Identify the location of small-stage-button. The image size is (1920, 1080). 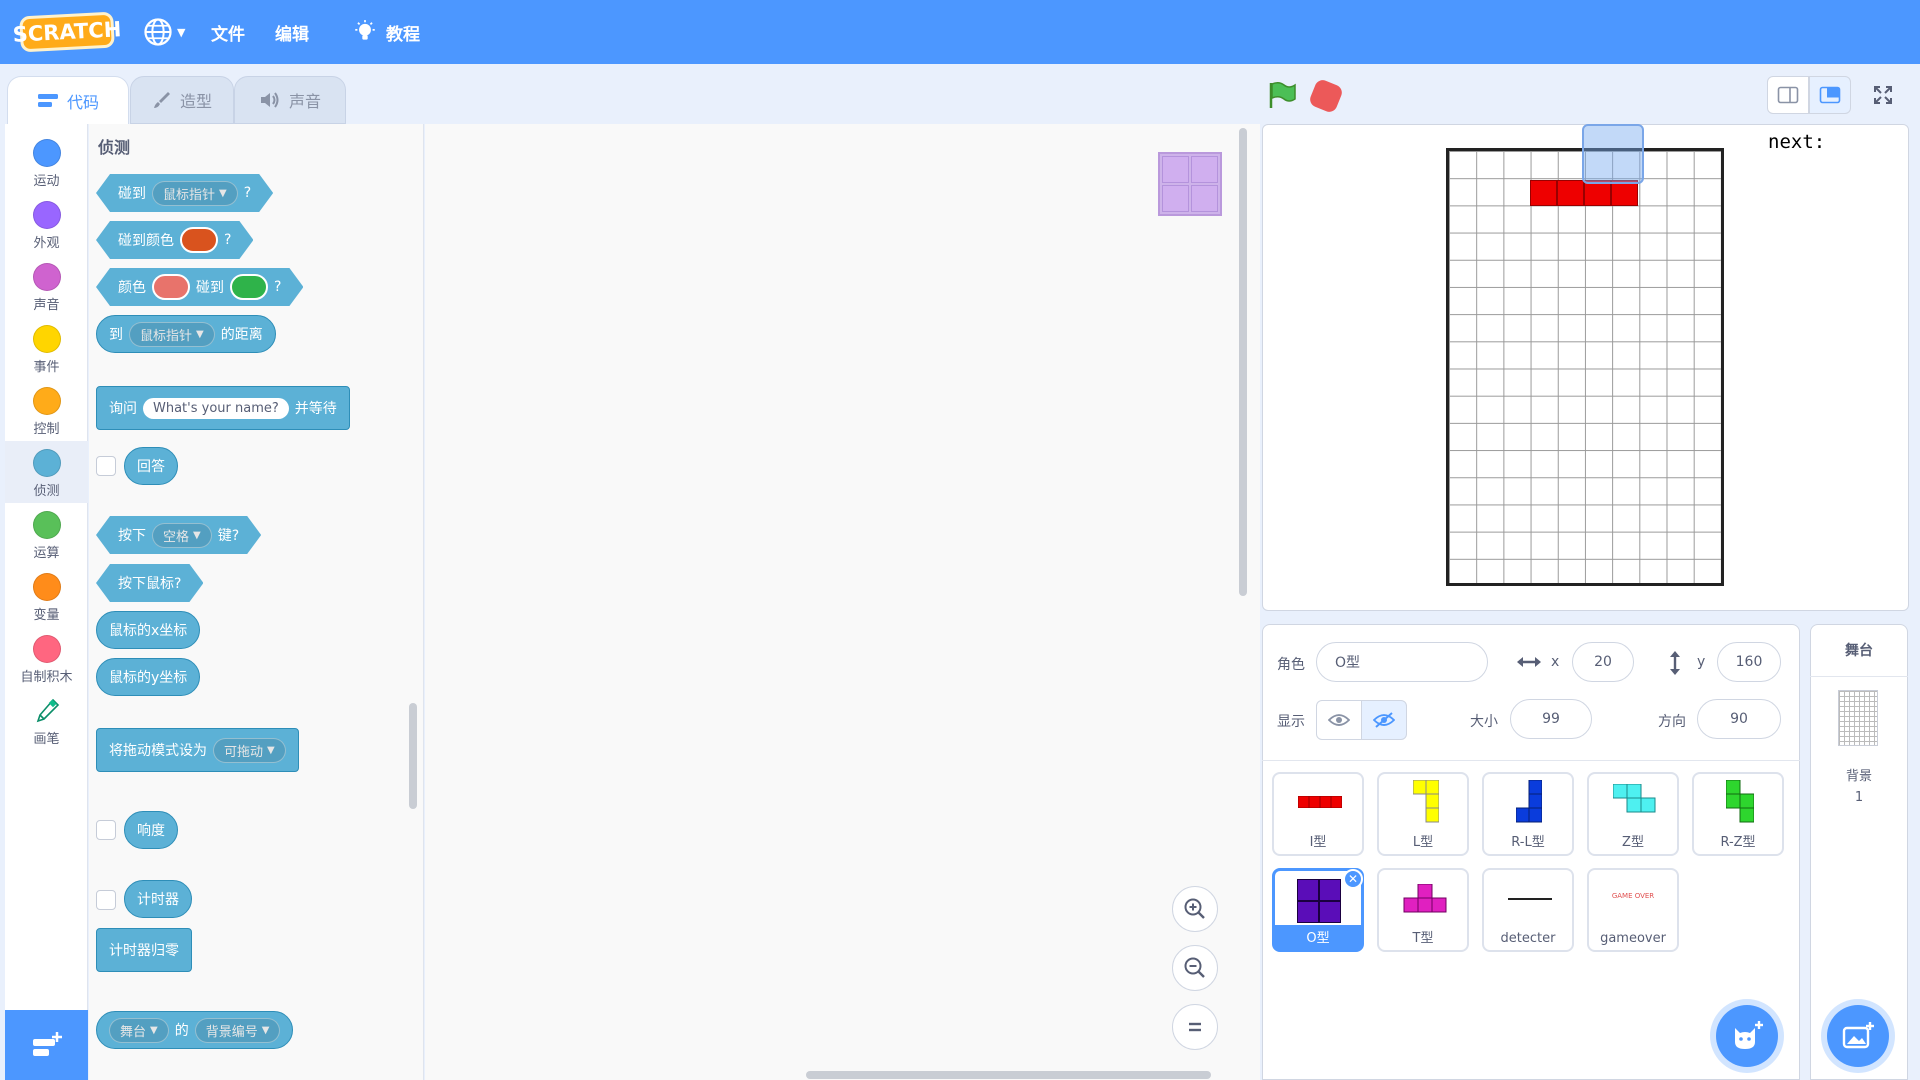
(1788, 95).